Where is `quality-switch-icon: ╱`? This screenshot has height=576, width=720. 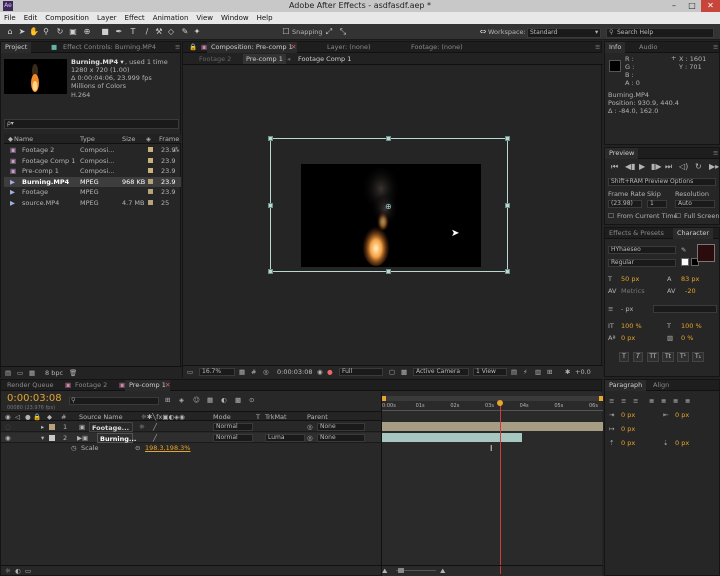
quality-switch-icon: ╱ is located at coordinates (155, 438).